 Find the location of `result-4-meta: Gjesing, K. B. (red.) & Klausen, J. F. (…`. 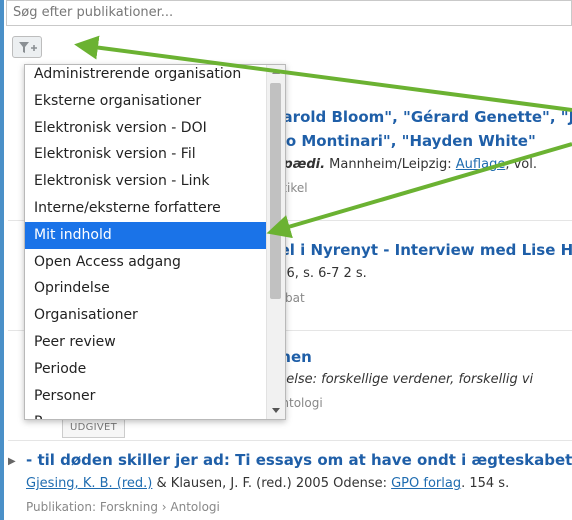

result-4-meta: Gjesing, K. B. (red.) & Klausen, J. F. (… is located at coordinates (267, 483).